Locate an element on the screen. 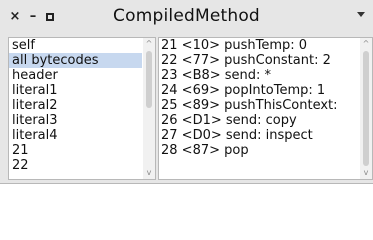 This screenshot has height=240, width=373. window-title: CompiledMethod is located at coordinates (186, 16).